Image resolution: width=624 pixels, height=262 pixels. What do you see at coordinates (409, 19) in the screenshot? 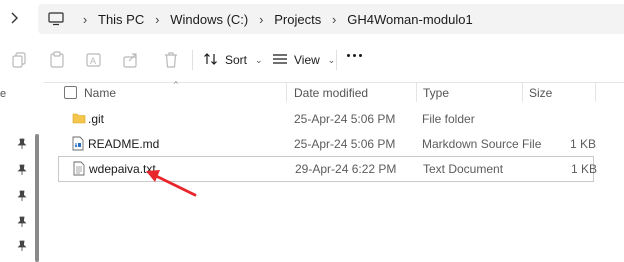
I see `breadcrumb-current-folder: GH4Woman-modulo1` at bounding box center [409, 19].